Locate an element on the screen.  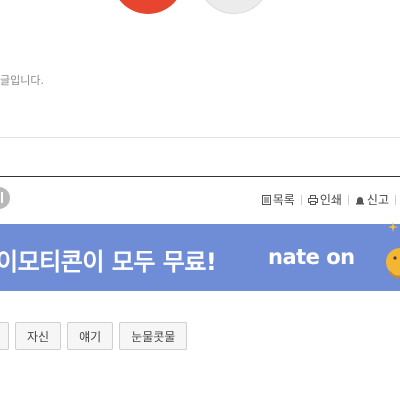
tag-button: 눈물콧물 is located at coordinates (153, 336).